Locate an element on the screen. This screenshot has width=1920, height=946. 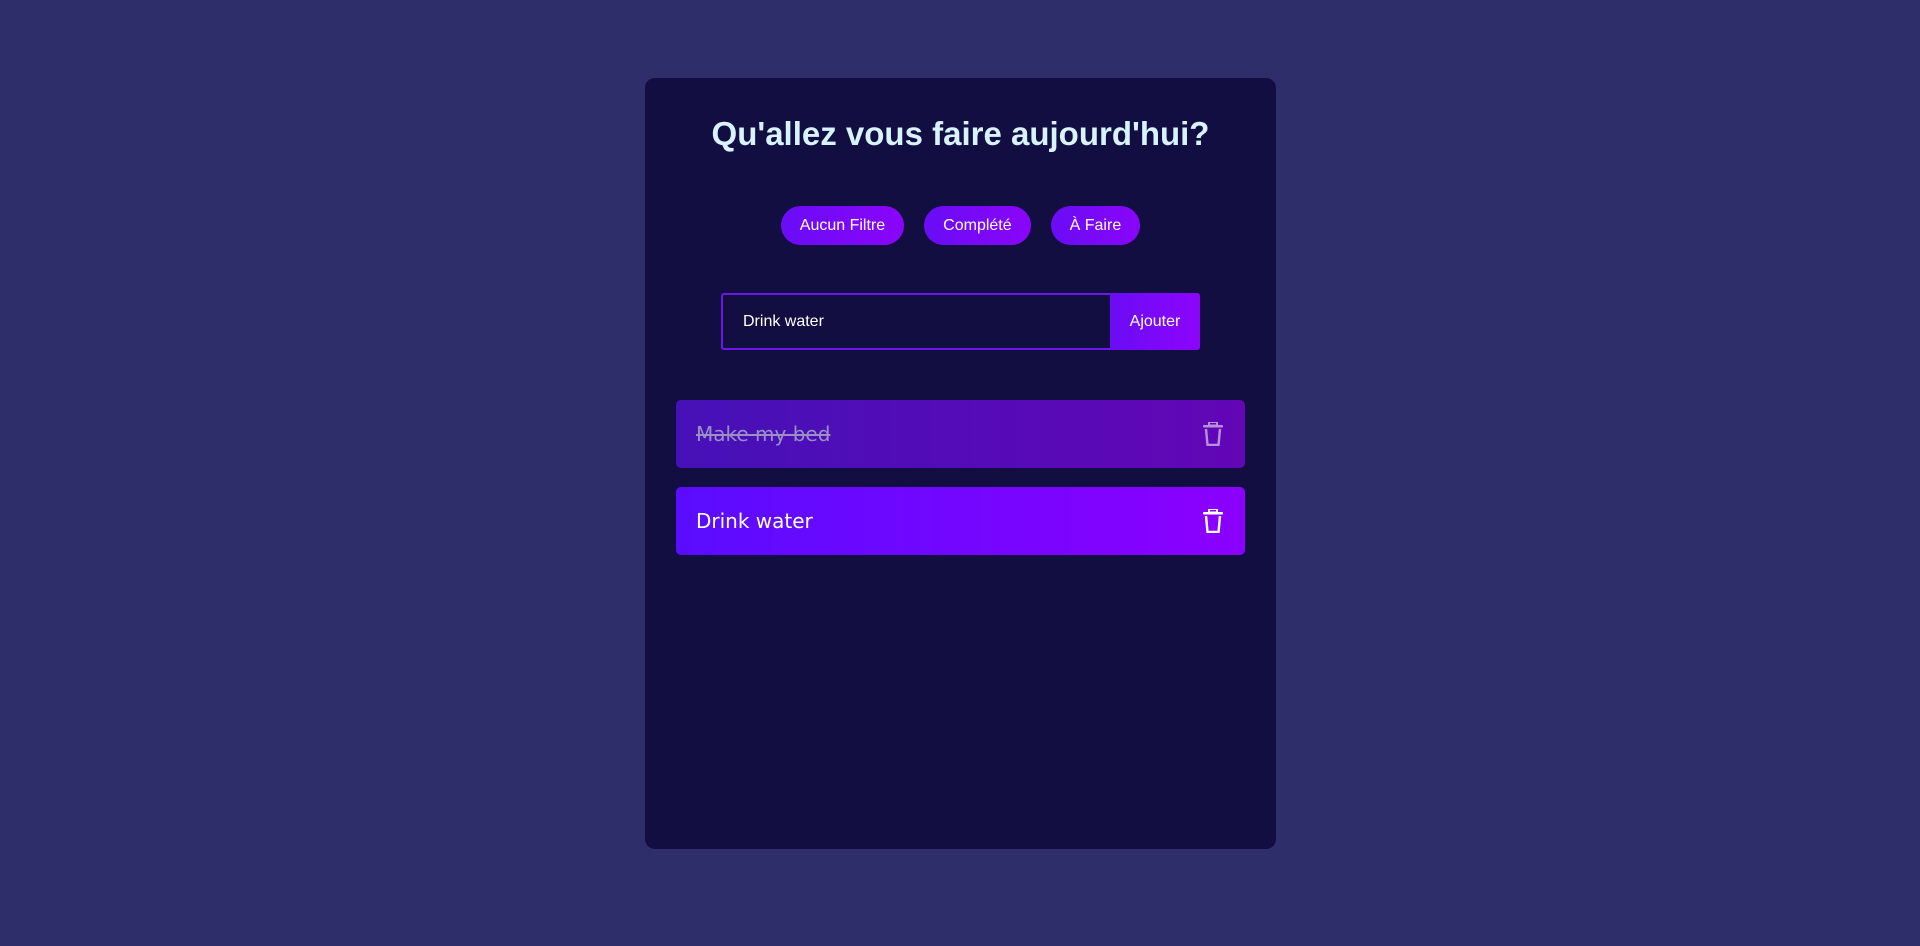
todo-list: Make my bed Drink water is located at coordinates (960, 487).